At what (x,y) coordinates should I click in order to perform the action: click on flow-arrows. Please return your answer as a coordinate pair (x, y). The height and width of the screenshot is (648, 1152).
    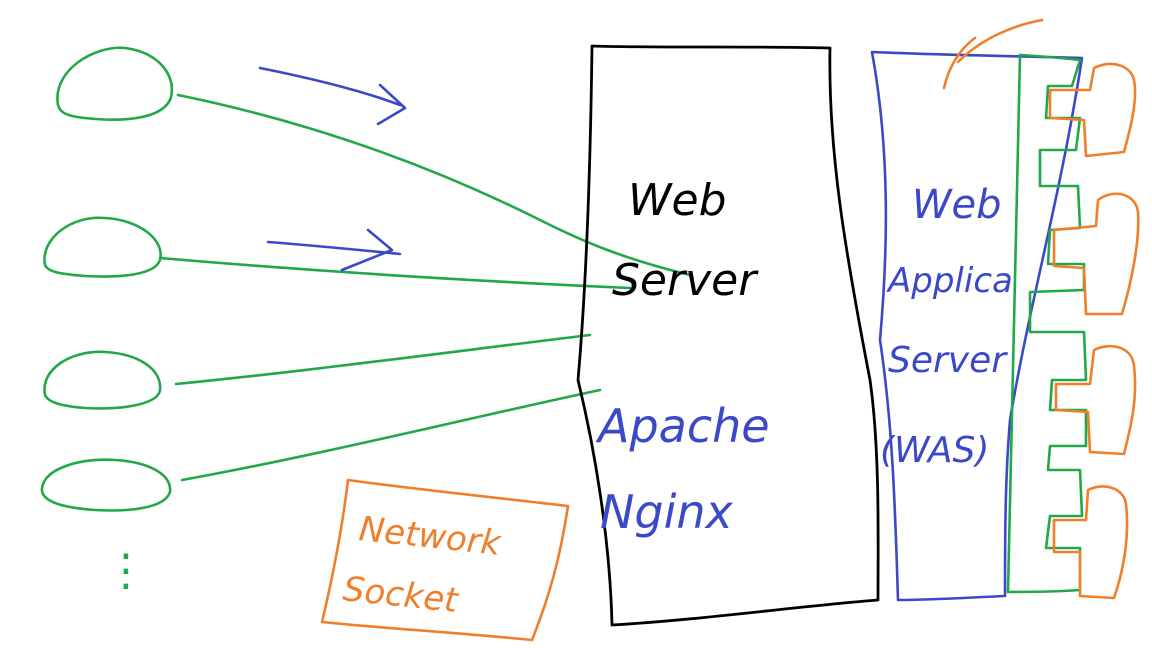
    Looking at the image, I should click on (332, 169).